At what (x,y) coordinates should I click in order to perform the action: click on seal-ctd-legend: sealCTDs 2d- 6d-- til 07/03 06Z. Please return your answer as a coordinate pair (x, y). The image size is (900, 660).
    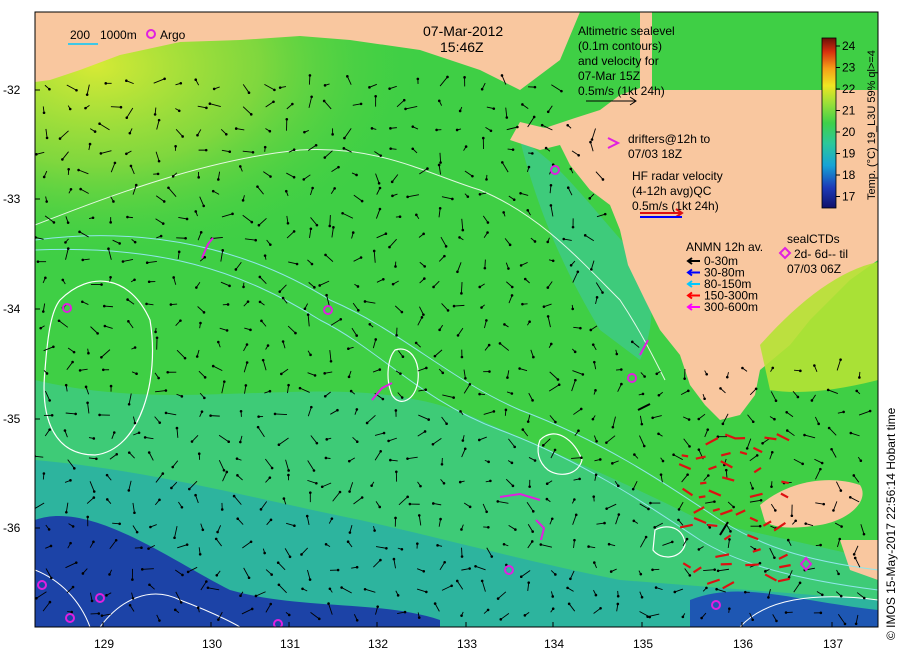
    Looking at the image, I should click on (813, 254).